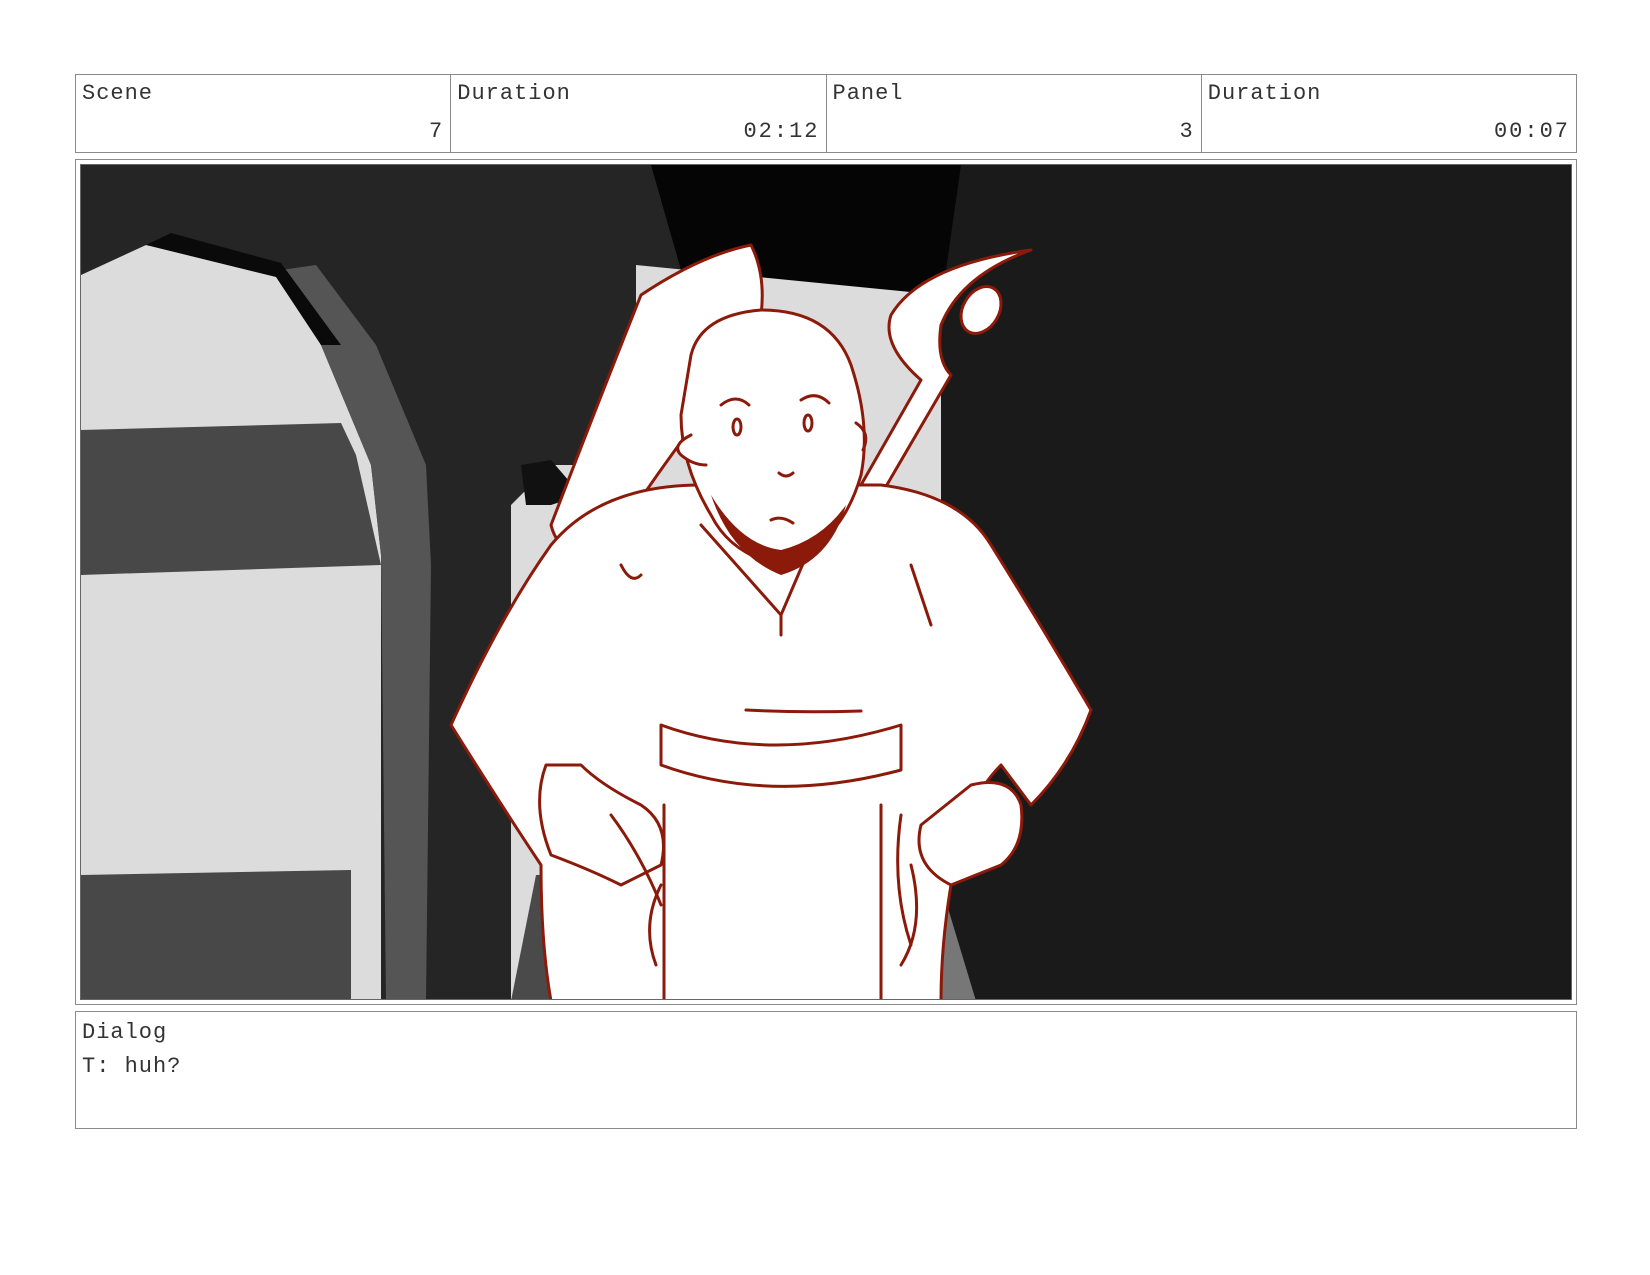 This screenshot has width=1650, height=1275. I want to click on scene-cell: Scene 7, so click(264, 113).